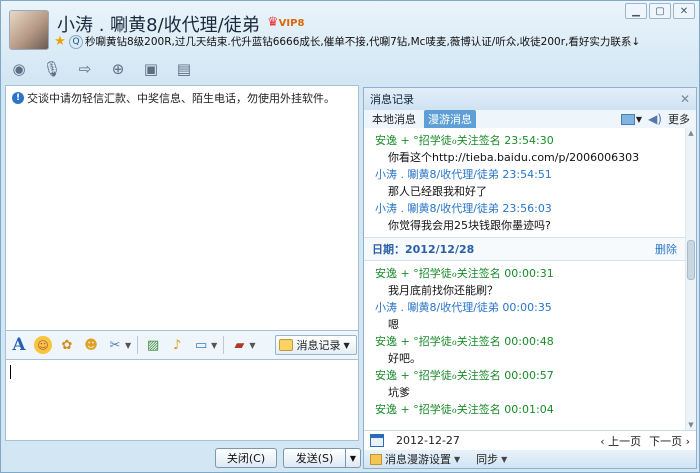  Describe the element at coordinates (184, 69) in the screenshot. I see `apps-icon: ▤` at that location.